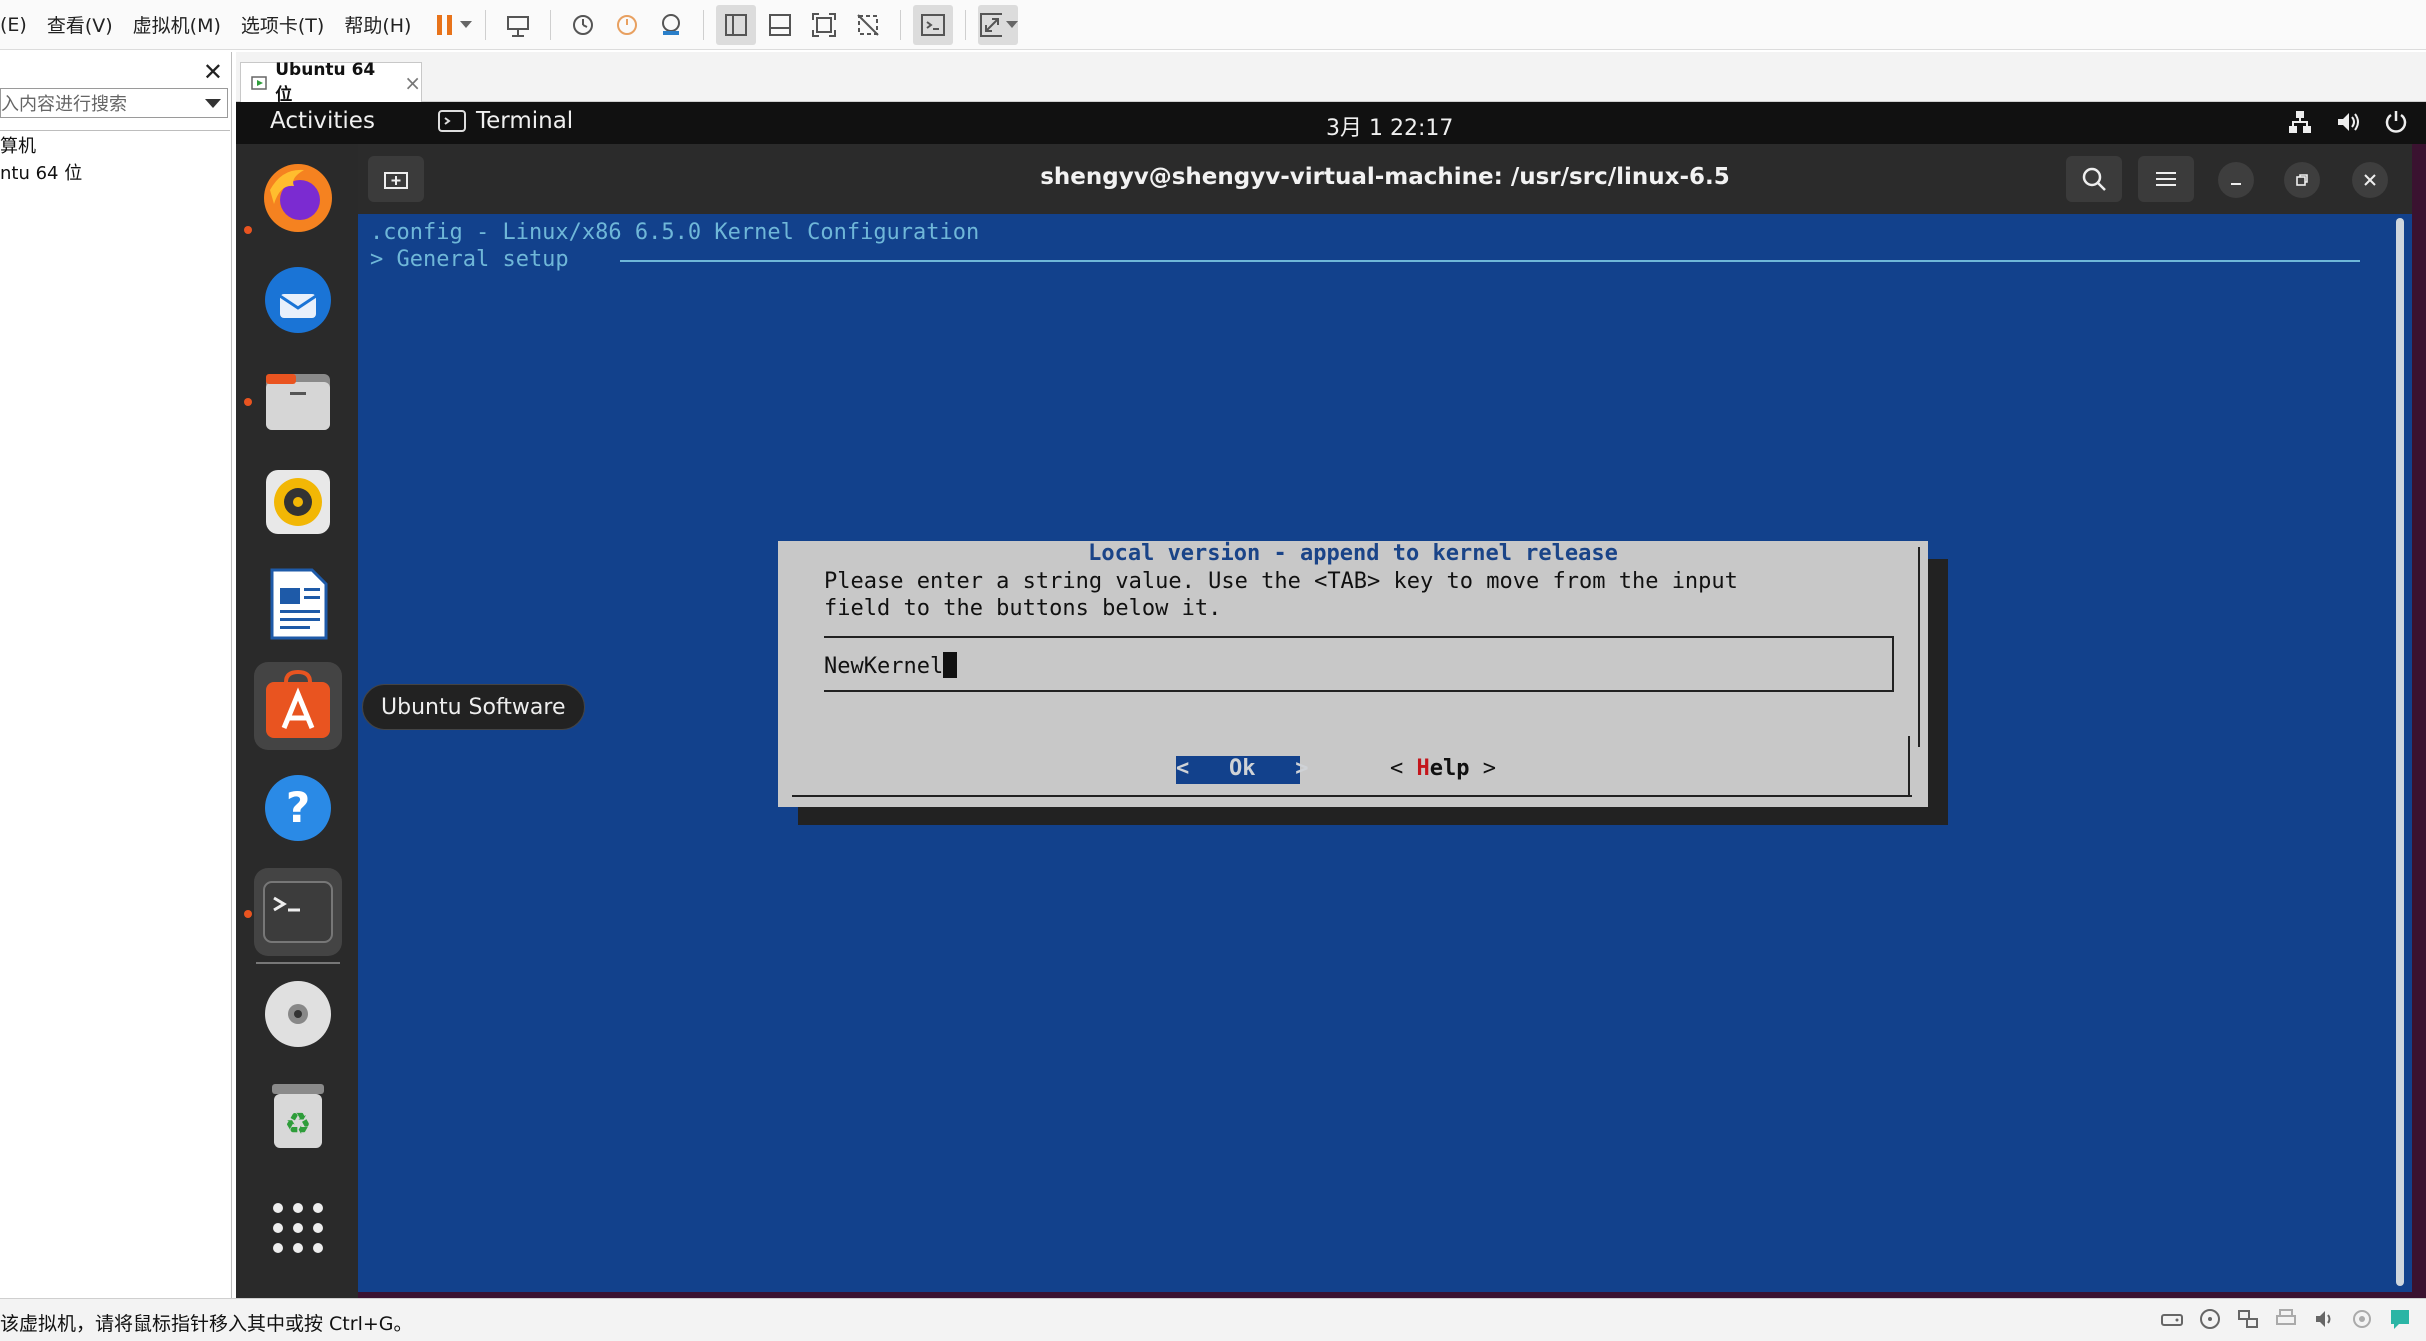  I want to click on full-screen-icon, so click(824, 24).